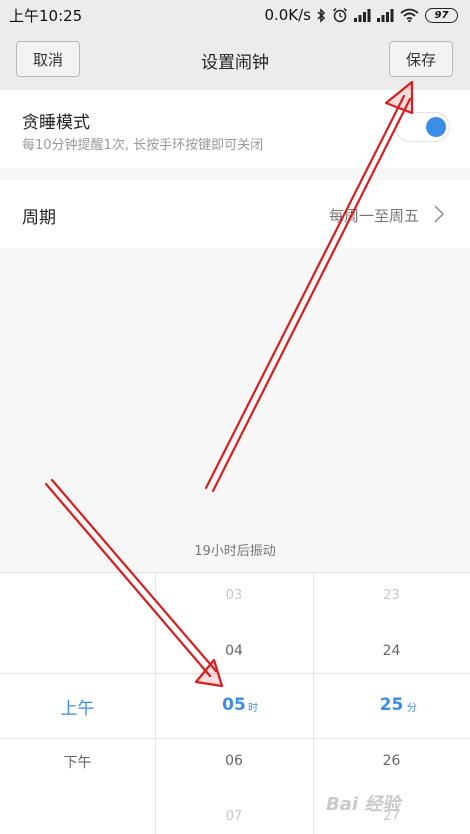  What do you see at coordinates (235, 738) in the screenshot?
I see `selection-line-bottom` at bounding box center [235, 738].